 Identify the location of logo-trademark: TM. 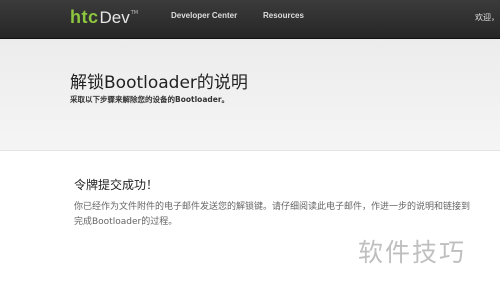
(134, 13).